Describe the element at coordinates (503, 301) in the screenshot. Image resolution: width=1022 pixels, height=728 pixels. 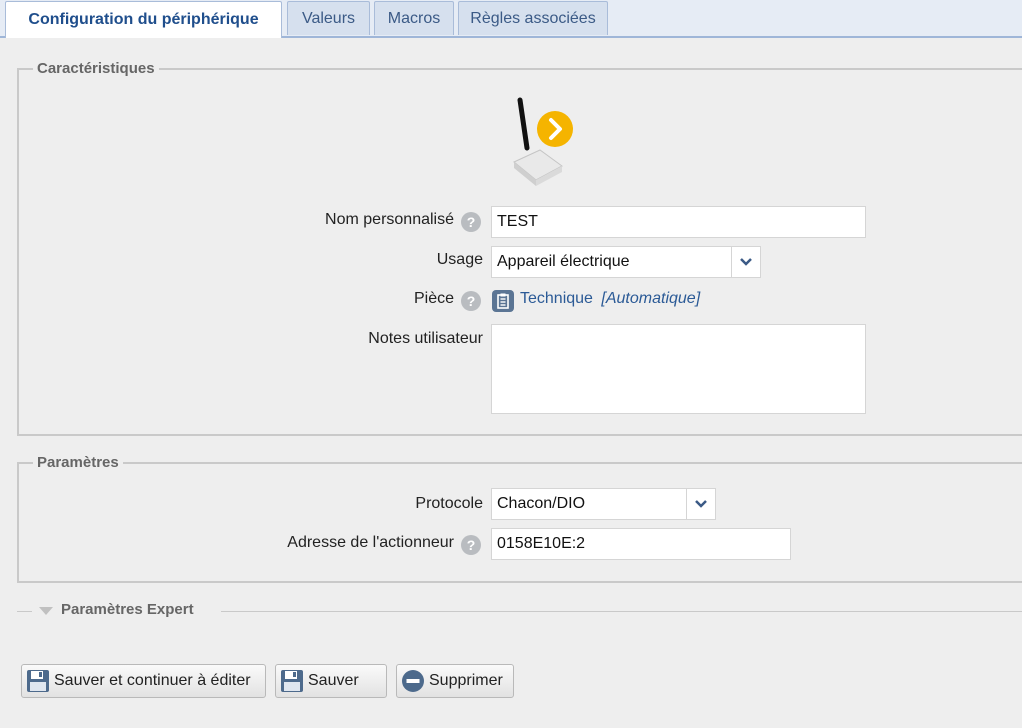
I see `clipboard-icon` at that location.